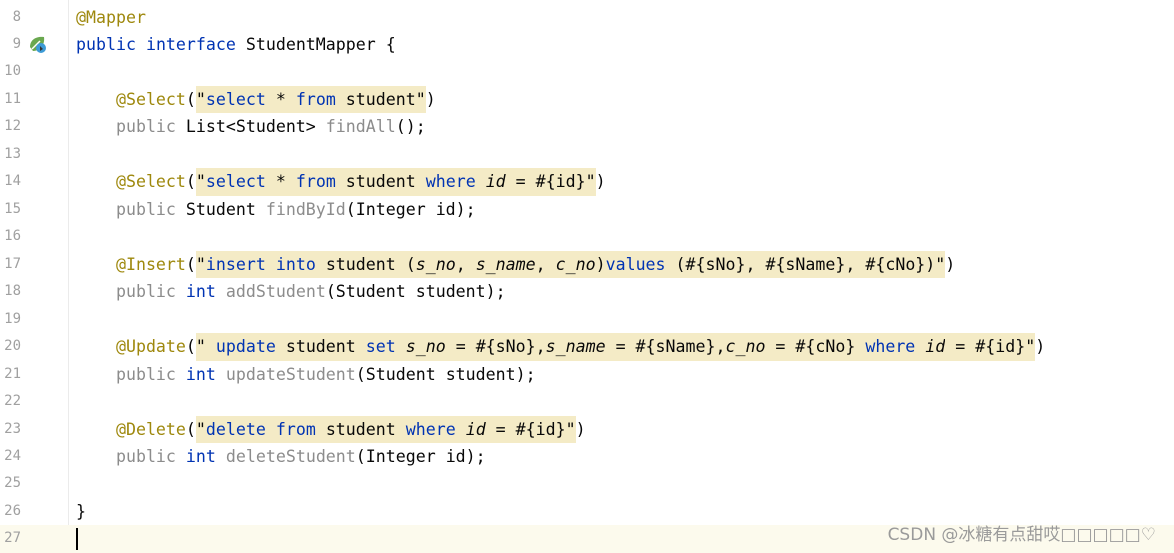 This screenshot has width=1174, height=553. What do you see at coordinates (10, 538) in the screenshot?
I see `line-number: 27` at bounding box center [10, 538].